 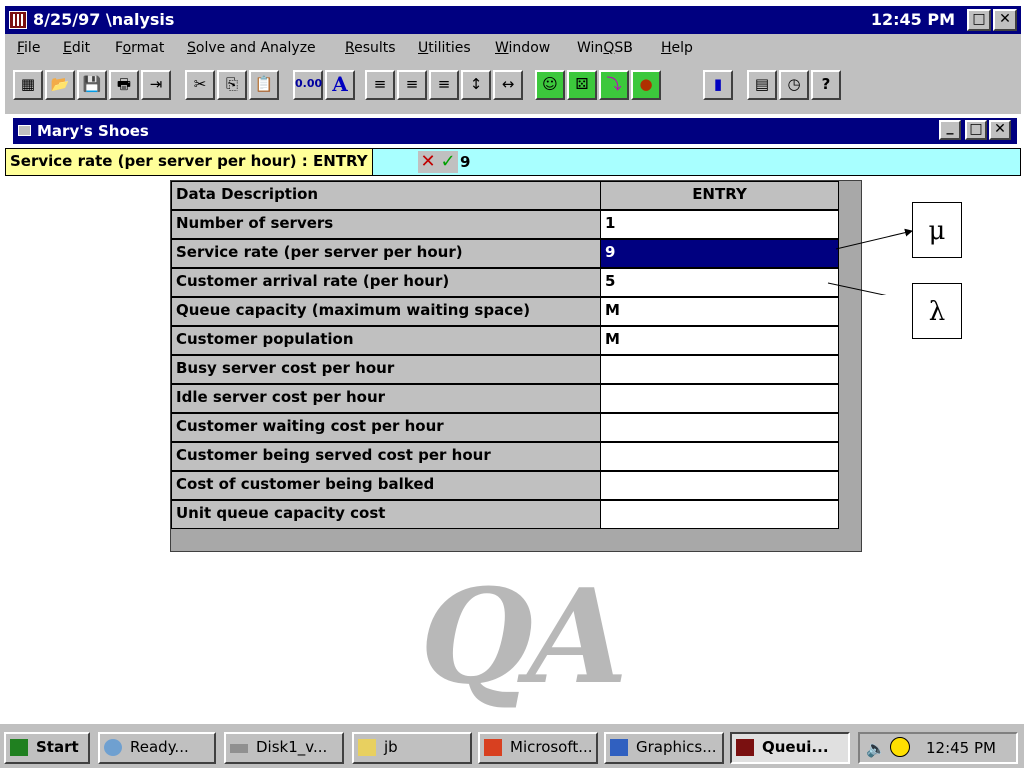 What do you see at coordinates (515, 131) in the screenshot?
I see `document-title-bar: Mary's Shoes _ □ ✕` at bounding box center [515, 131].